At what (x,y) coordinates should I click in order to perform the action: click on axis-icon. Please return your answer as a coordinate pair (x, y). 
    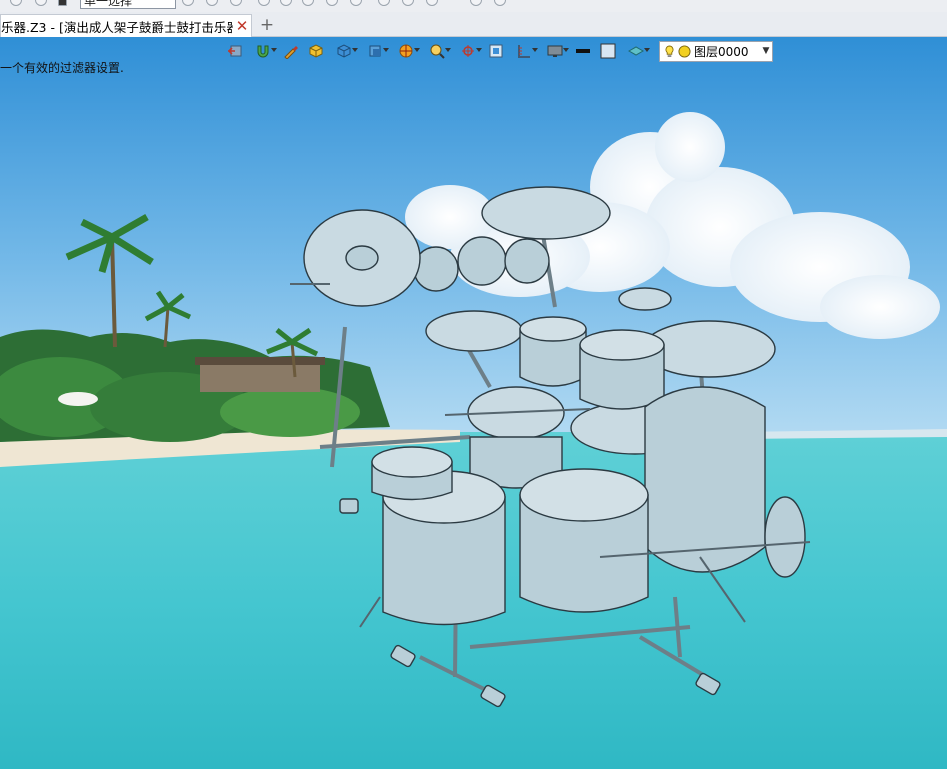
    Looking at the image, I should click on (468, 51).